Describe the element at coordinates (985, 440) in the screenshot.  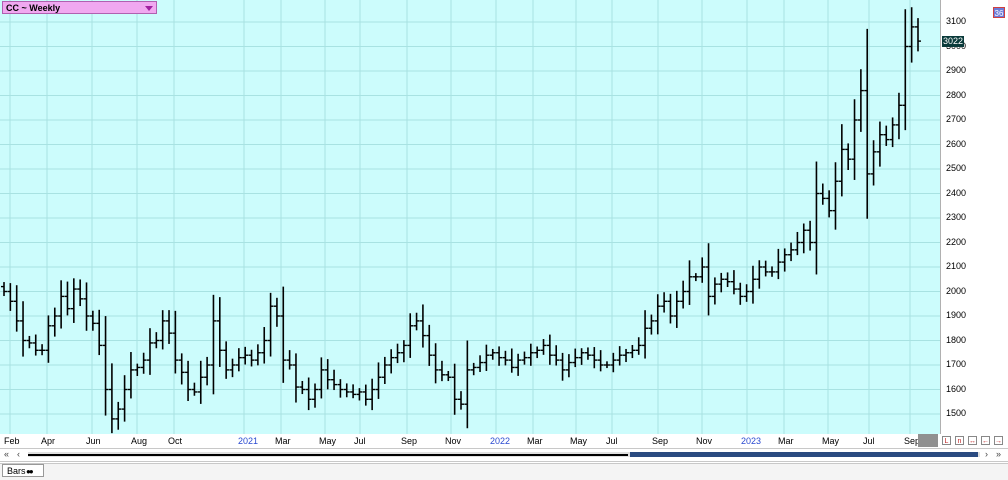
I see `nav-button-4-icon: ←` at that location.